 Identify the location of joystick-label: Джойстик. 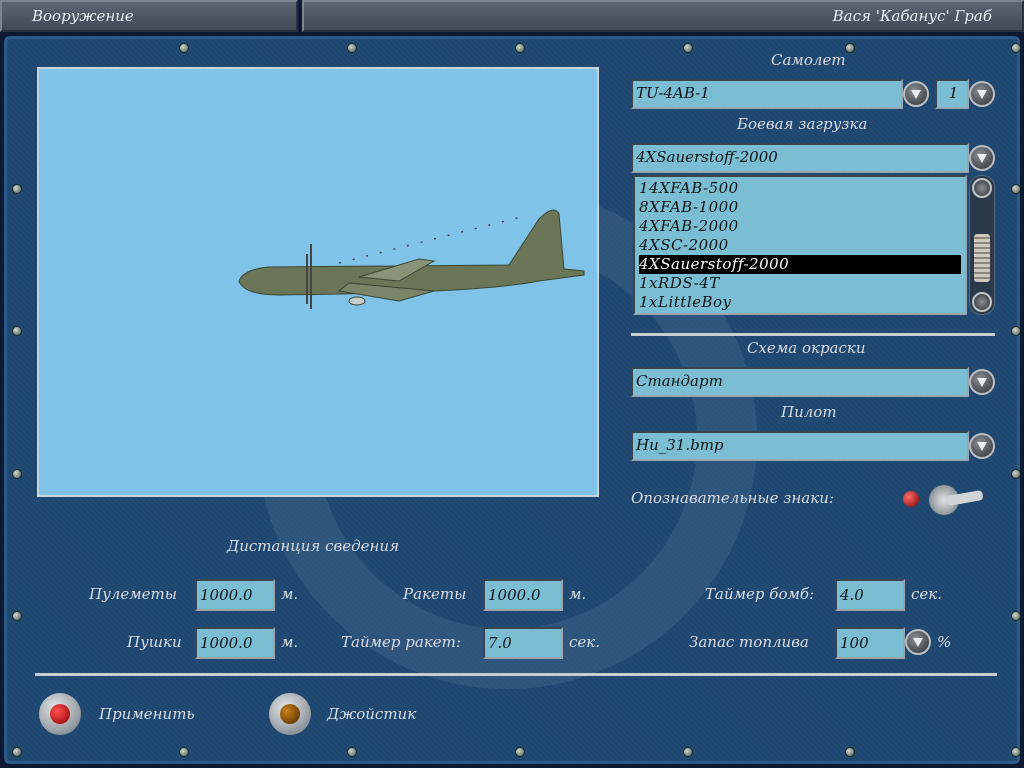
(371, 714).